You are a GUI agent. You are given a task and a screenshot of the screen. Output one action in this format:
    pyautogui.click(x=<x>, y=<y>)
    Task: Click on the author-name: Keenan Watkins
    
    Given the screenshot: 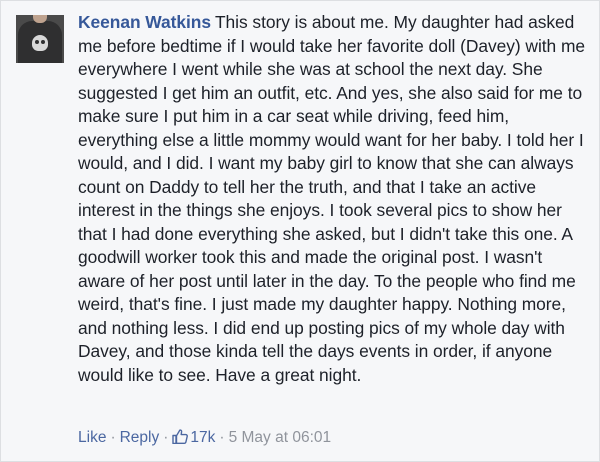 What is the action you would take?
    pyautogui.click(x=144, y=22)
    